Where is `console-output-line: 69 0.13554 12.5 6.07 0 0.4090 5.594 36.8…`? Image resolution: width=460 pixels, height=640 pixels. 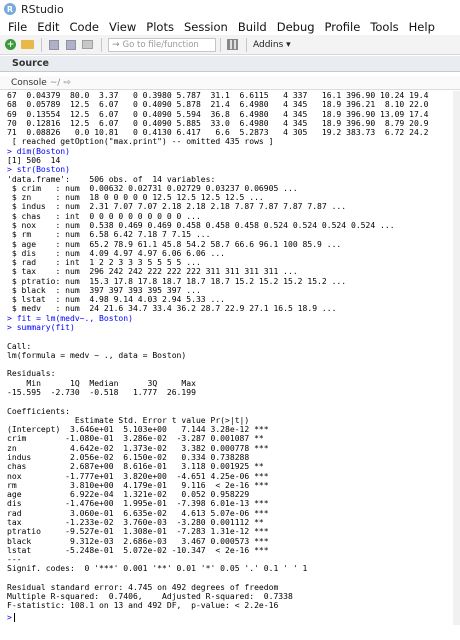 console-output-line: 69 0.13554 12.5 6.07 0 0.4090 5.594 36.8… is located at coordinates (218, 114).